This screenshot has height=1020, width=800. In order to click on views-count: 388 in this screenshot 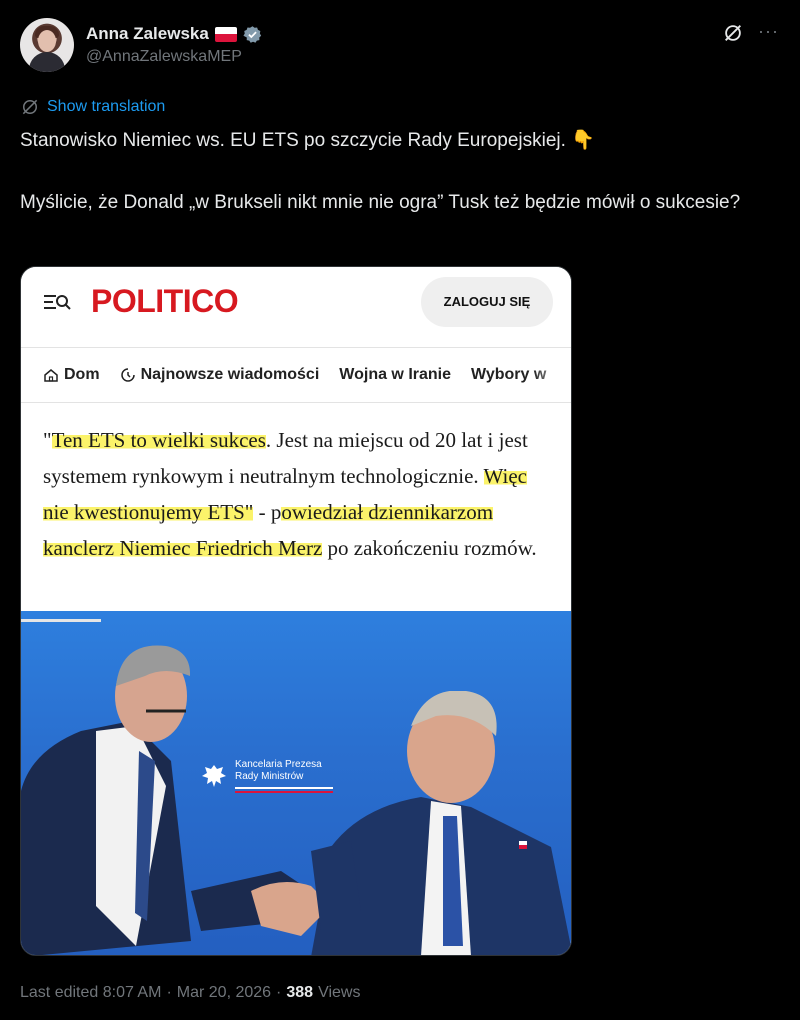, I will do `click(300, 992)`.